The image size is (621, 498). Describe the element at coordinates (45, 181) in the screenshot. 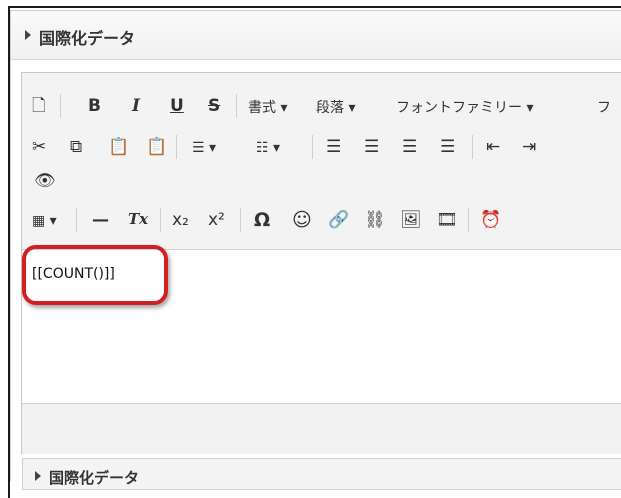

I see `preview-eye-icon: 👁` at that location.